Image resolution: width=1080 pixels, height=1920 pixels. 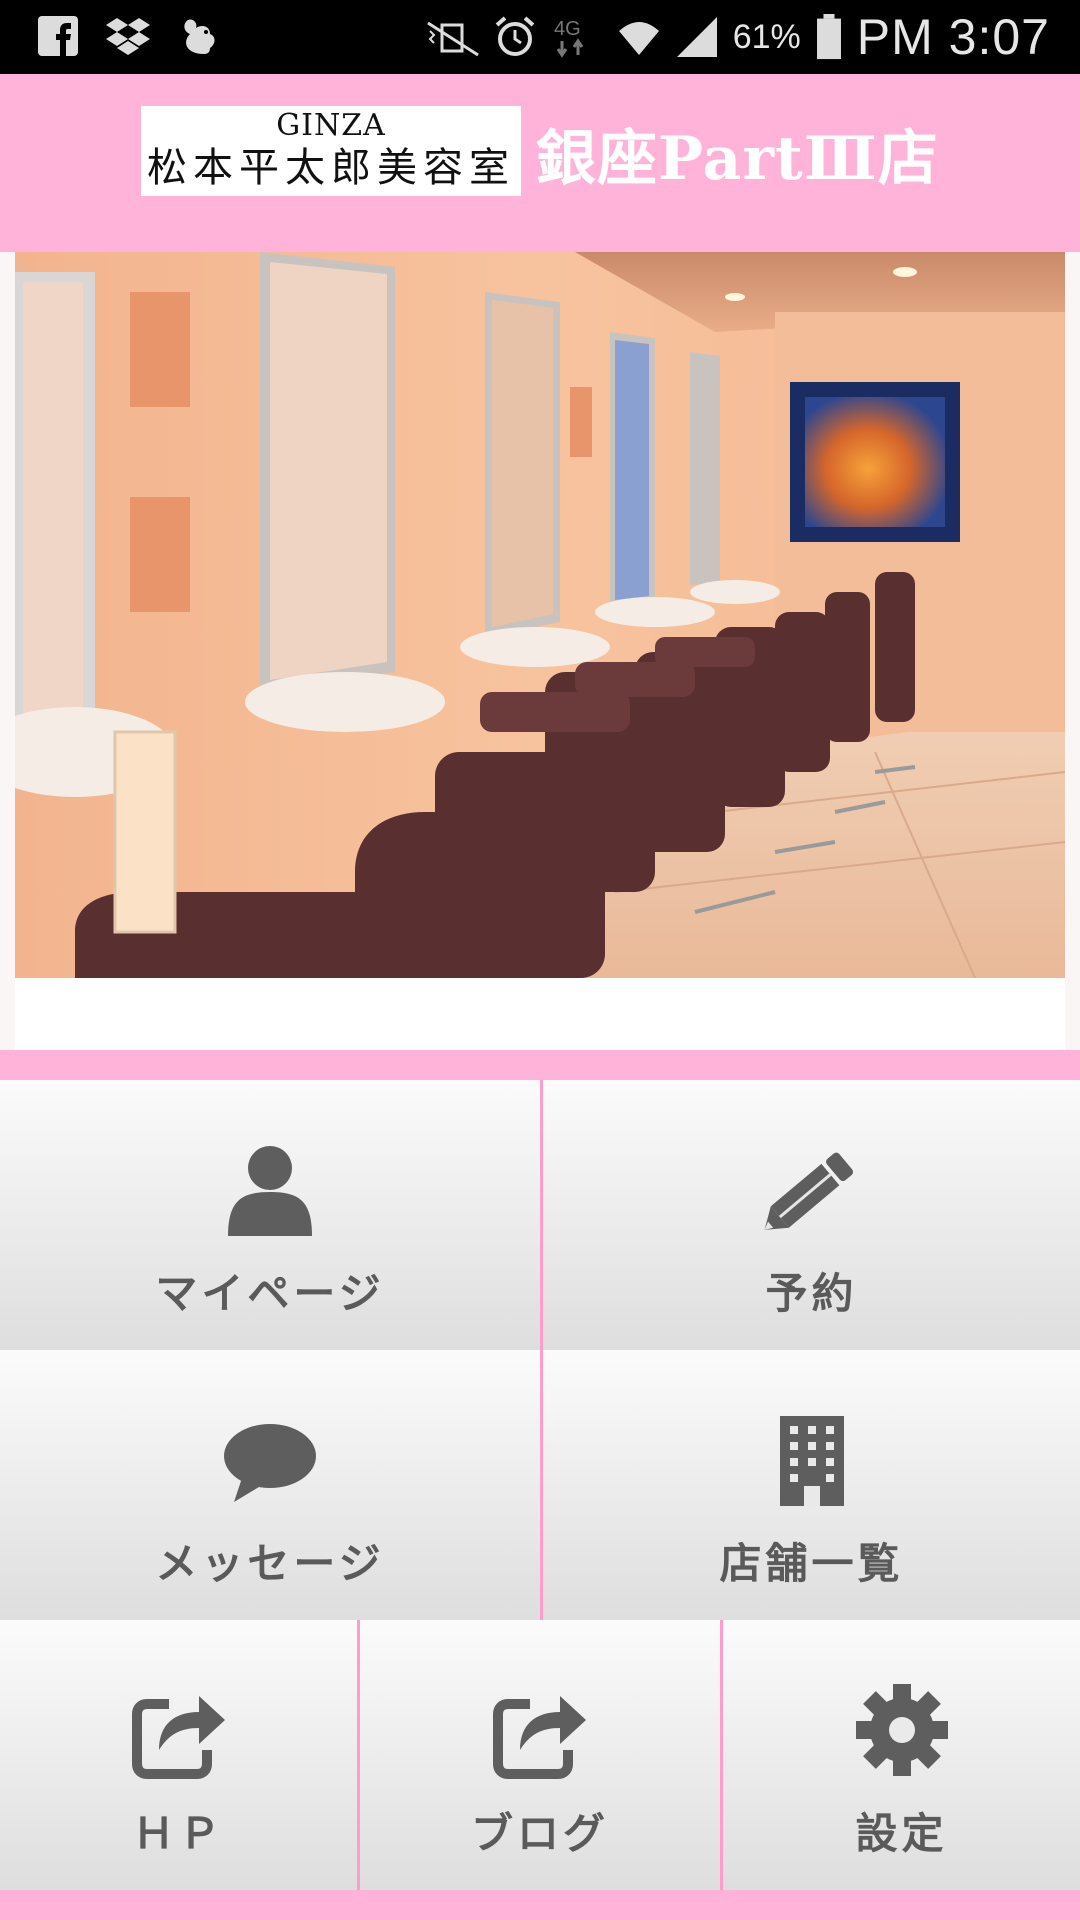 I want to click on hero-caption-area, so click(x=540, y=1014).